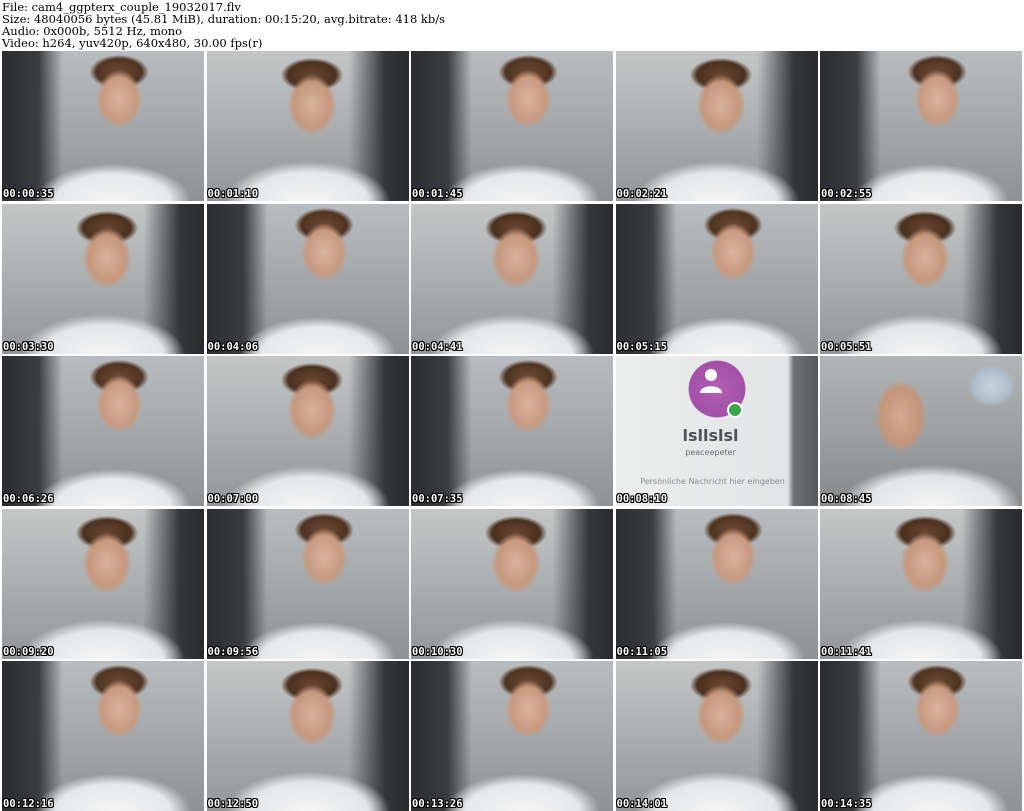 The width and height of the screenshot is (1024, 811). Describe the element at coordinates (233, 804) in the screenshot. I see `thumbnail-timestamp: 00:12:50` at that location.